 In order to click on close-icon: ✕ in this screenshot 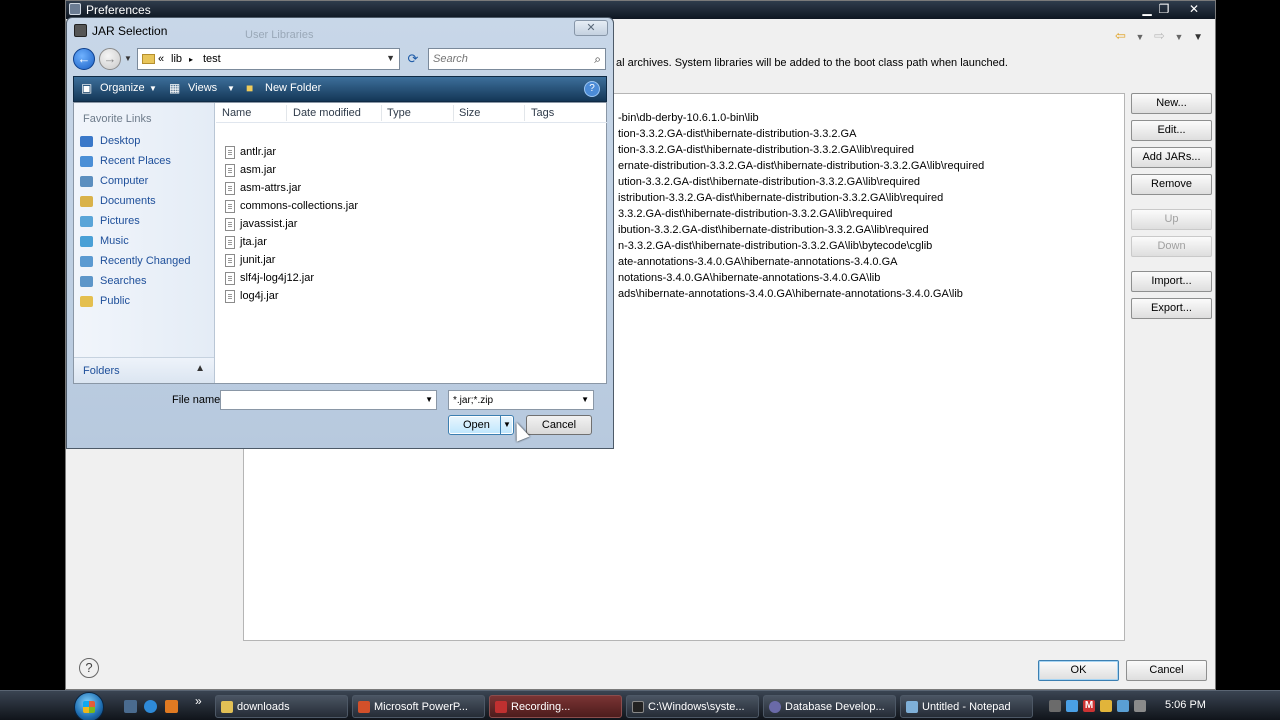, I will do `click(1194, 9)`.